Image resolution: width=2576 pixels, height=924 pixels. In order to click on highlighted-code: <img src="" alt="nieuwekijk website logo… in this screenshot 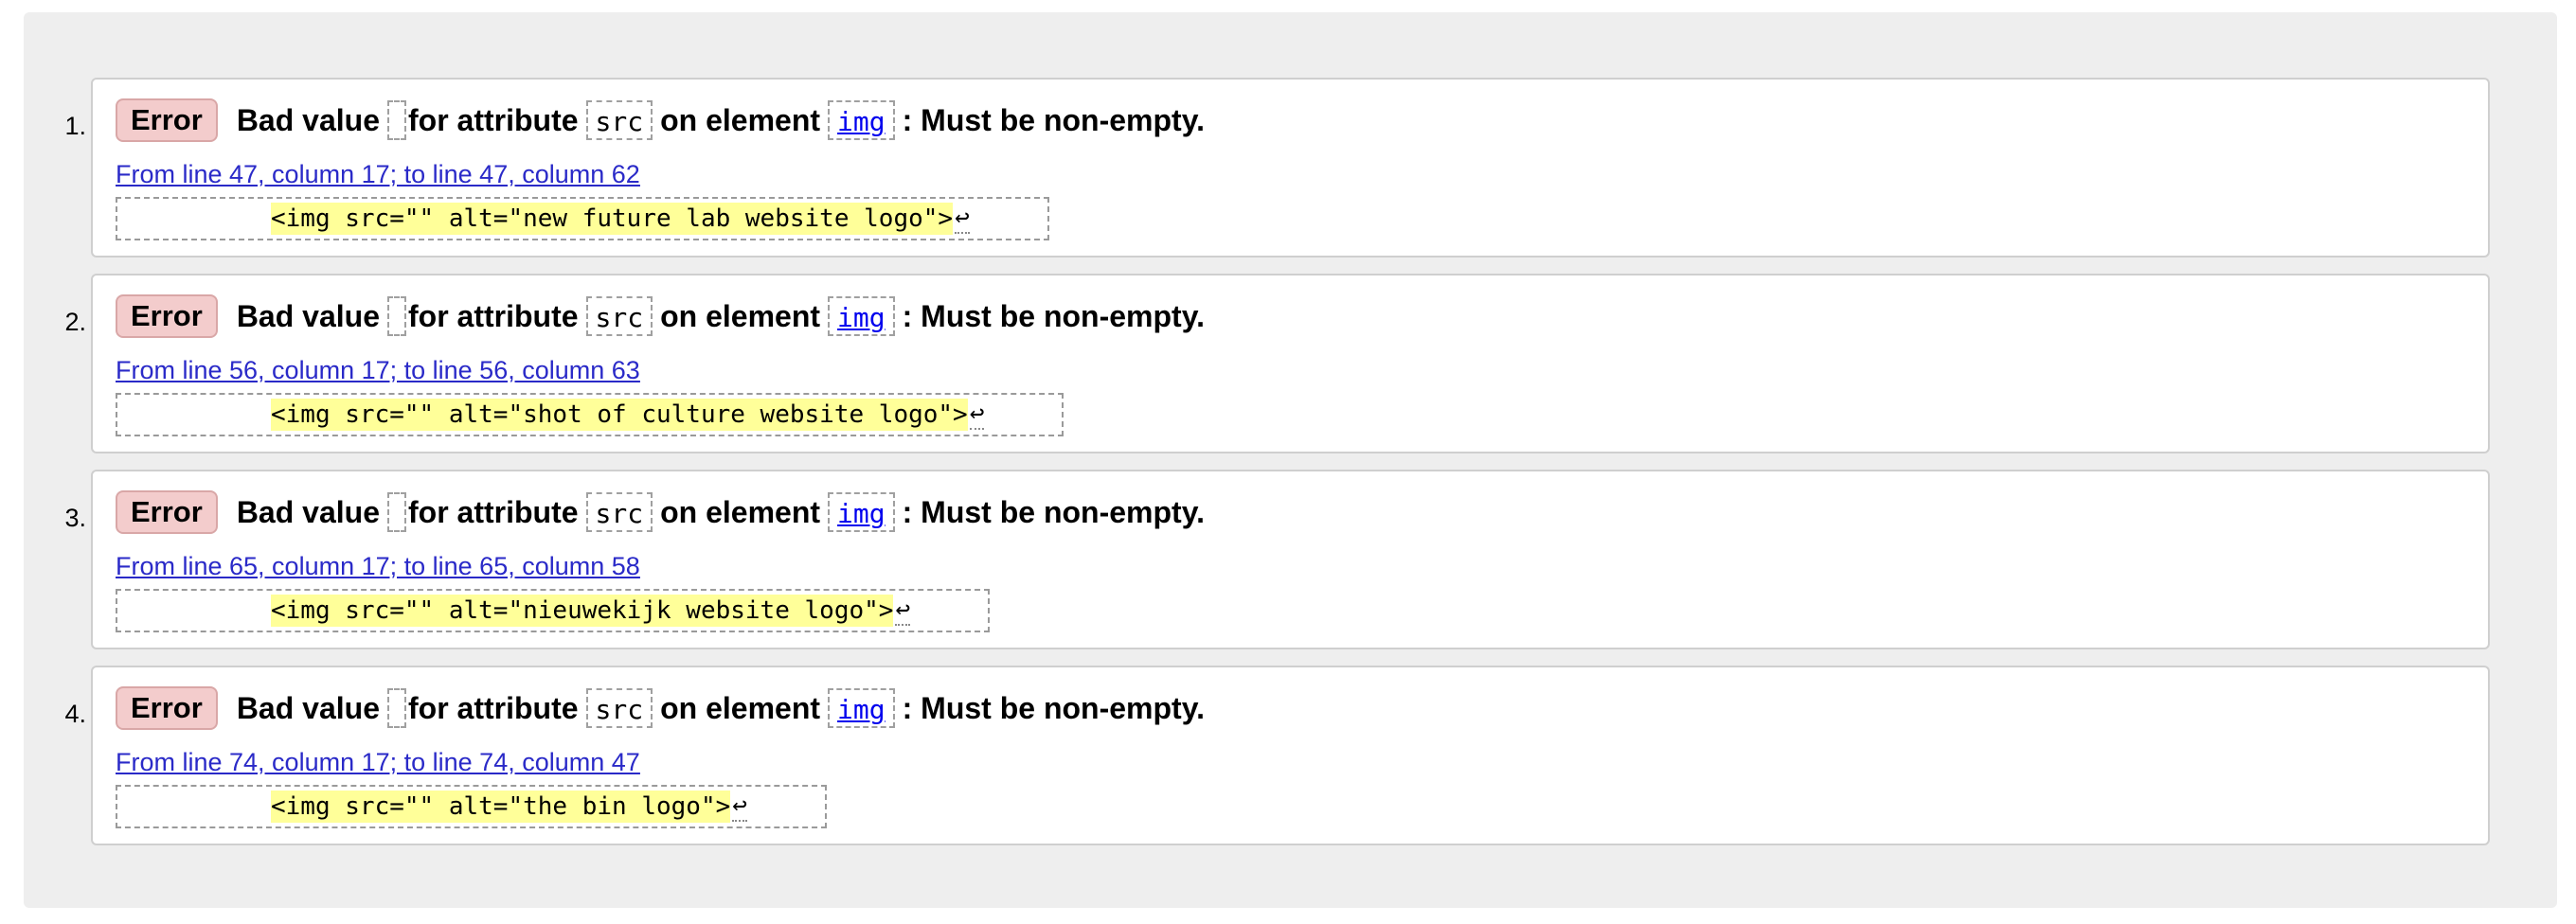, I will do `click(582, 611)`.